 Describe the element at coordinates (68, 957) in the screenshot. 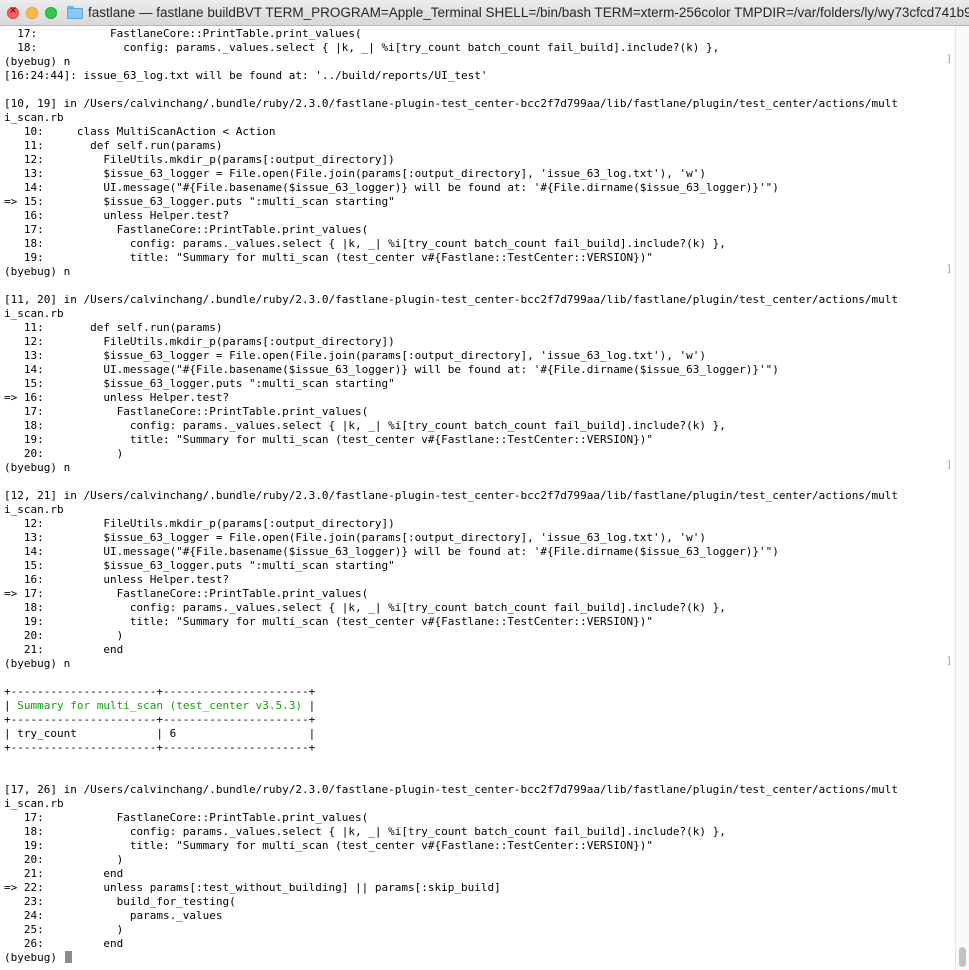

I see `terminal-cursor` at that location.